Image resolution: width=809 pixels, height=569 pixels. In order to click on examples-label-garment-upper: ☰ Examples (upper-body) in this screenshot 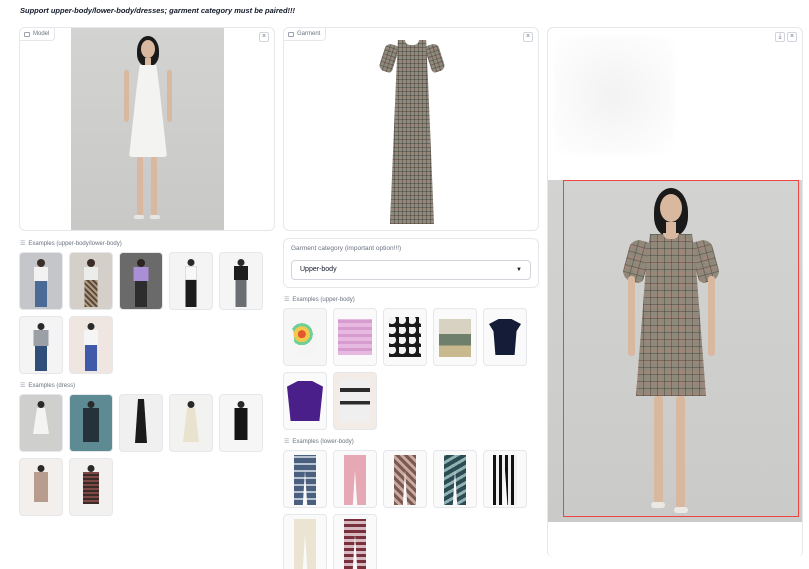, I will do `click(319, 300)`.